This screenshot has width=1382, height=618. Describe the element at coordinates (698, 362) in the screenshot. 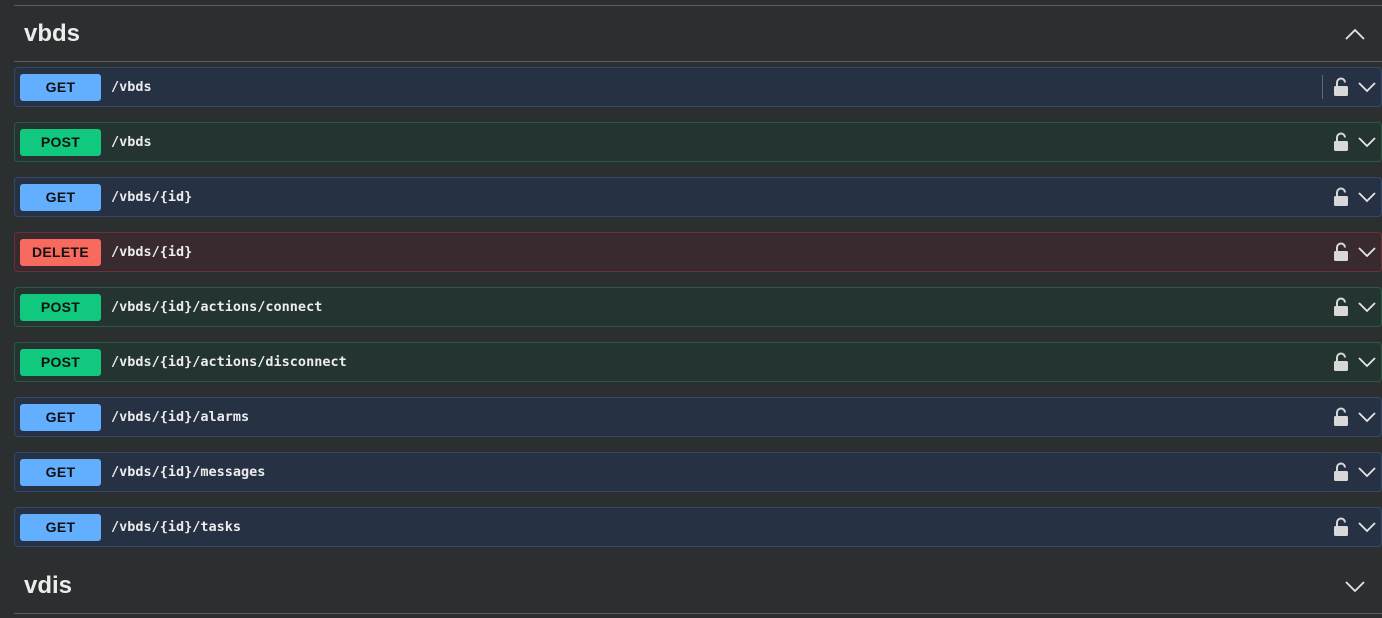

I see `operation-row: POST /vbds/{id}/actions/disconnect` at that location.